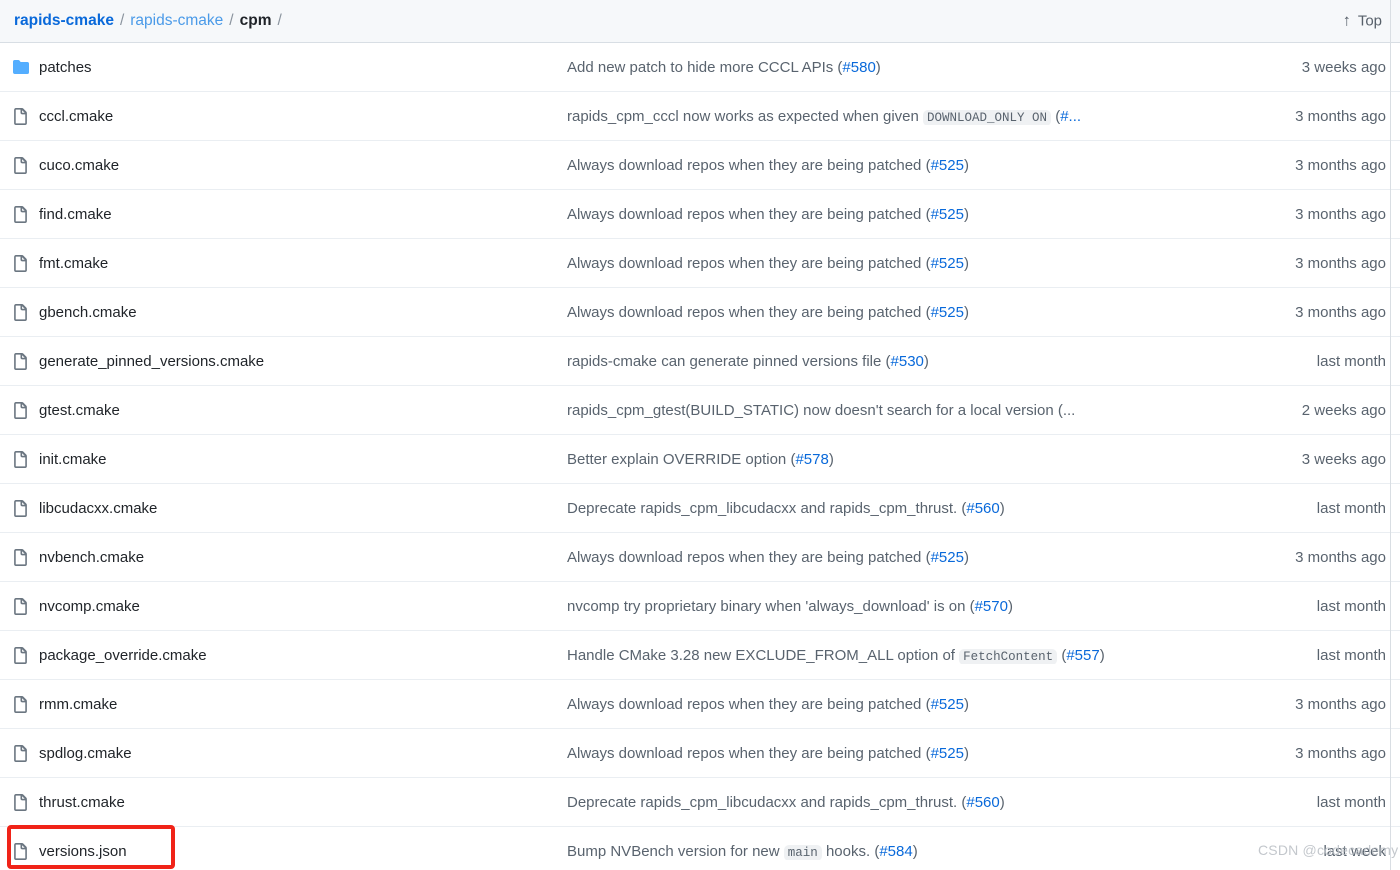 The height and width of the screenshot is (870, 1400). I want to click on file-name-link: nvcomp.cmake, so click(303, 606).